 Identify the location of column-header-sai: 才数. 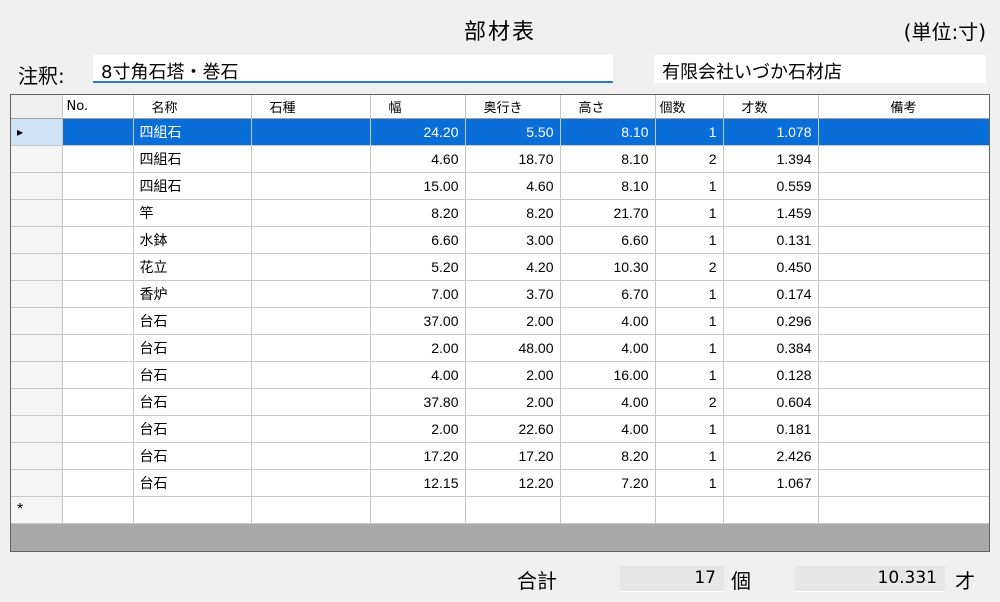
(771, 107).